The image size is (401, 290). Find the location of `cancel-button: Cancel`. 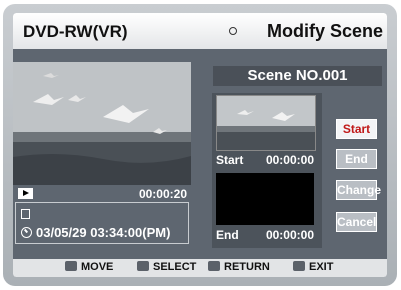

cancel-button: Cancel is located at coordinates (356, 222).